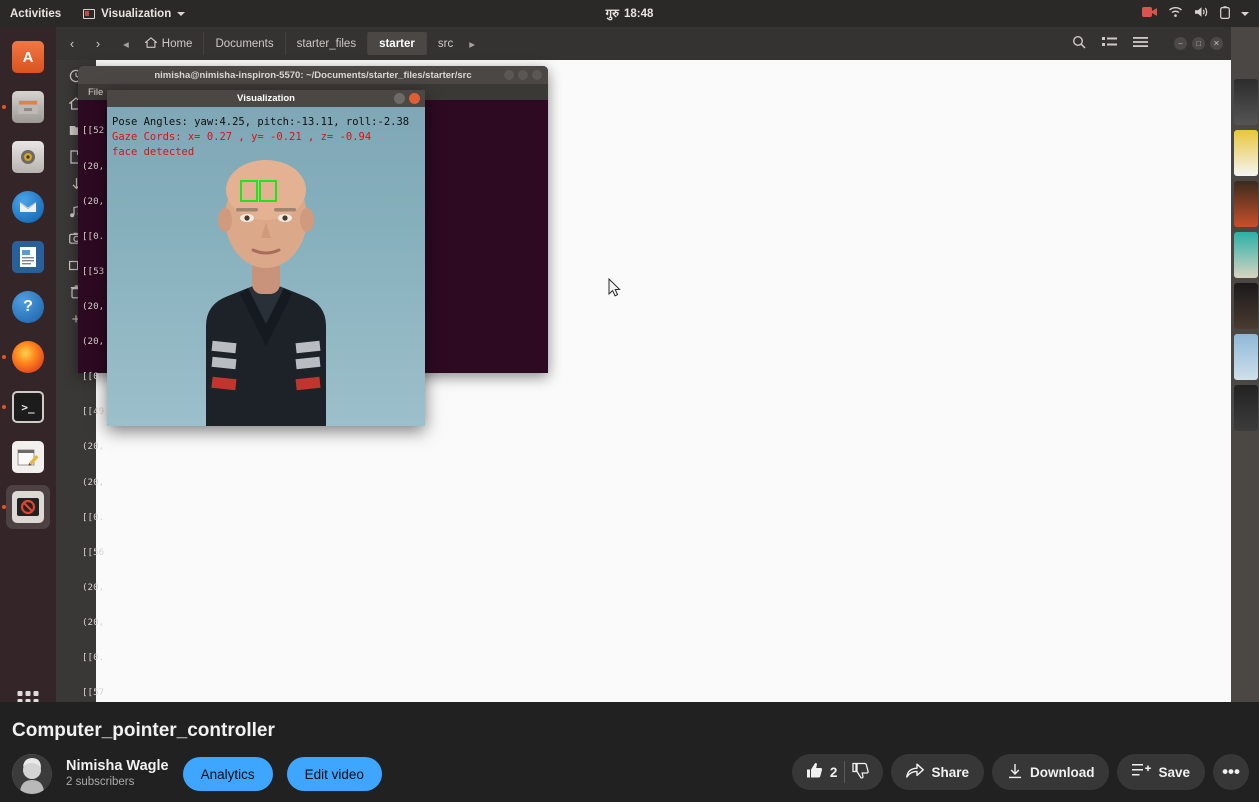 The width and height of the screenshot is (1259, 802). I want to click on back-button: ‹, so click(72, 44).